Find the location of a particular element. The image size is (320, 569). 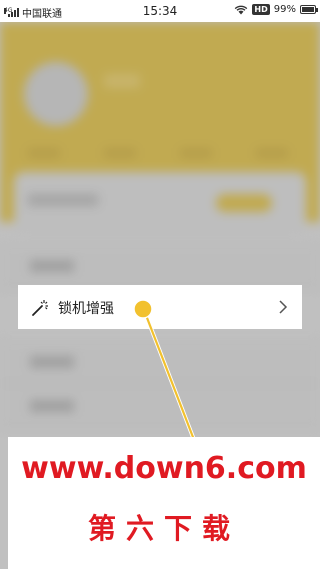

hd-badge: HD is located at coordinates (261, 9).